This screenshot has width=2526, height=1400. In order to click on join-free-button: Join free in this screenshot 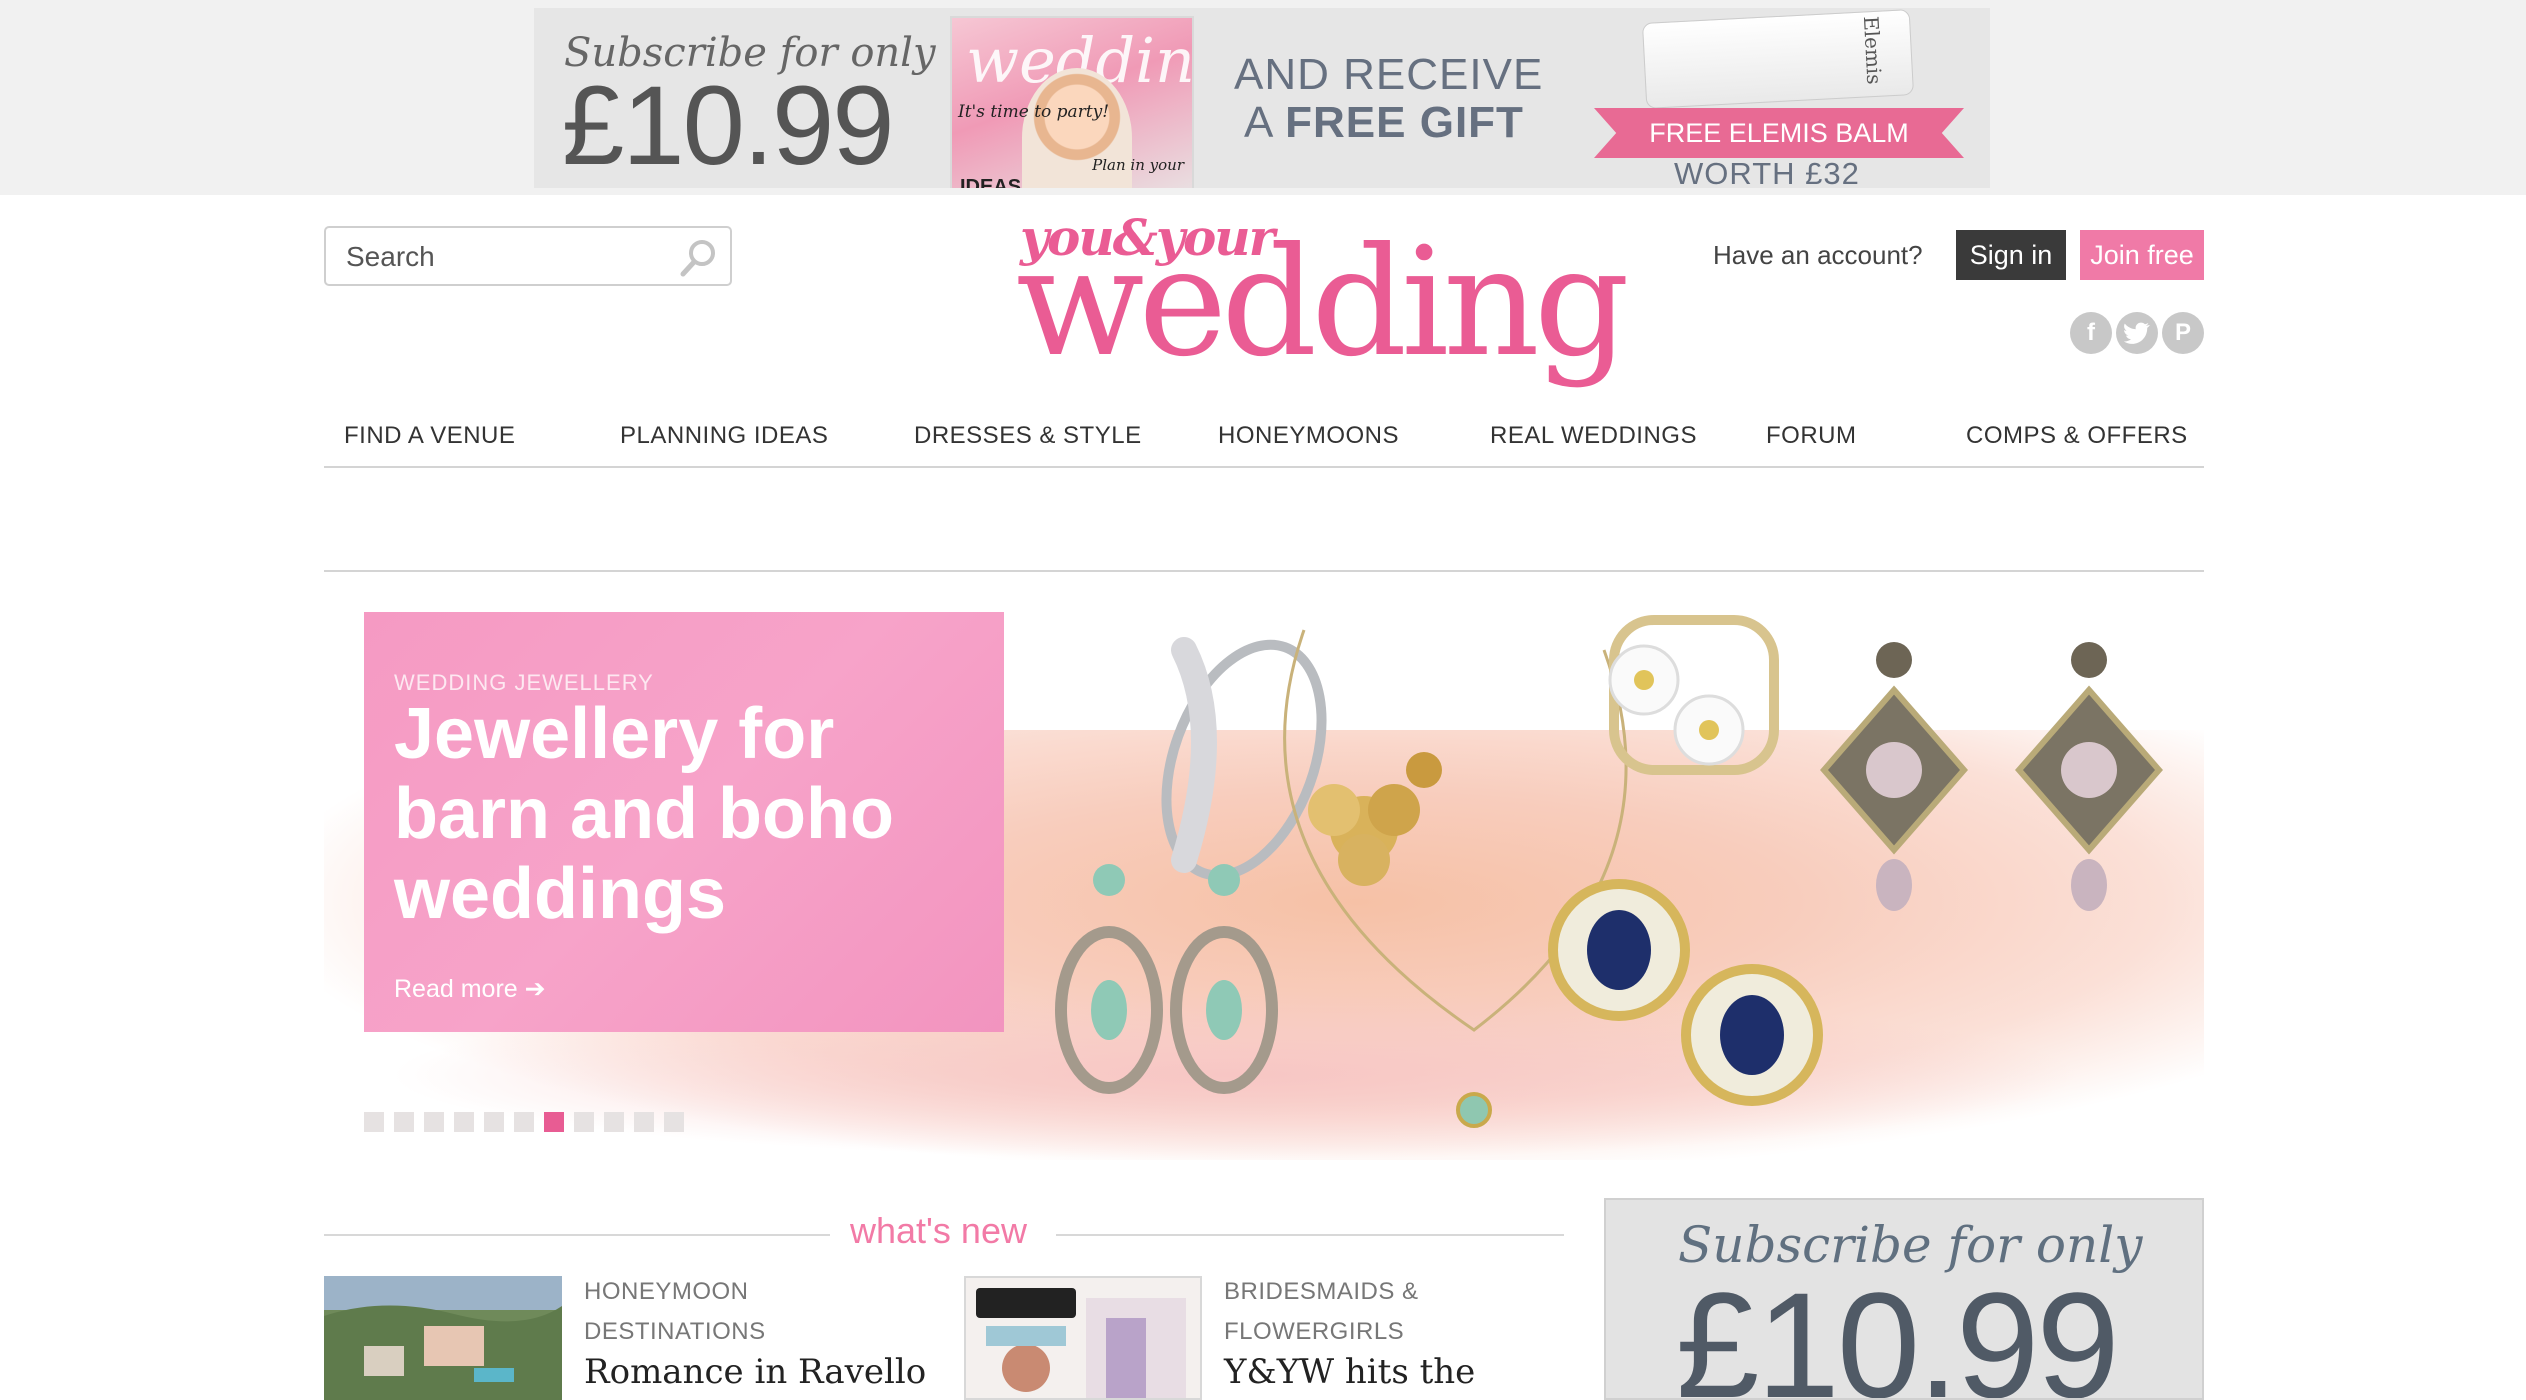, I will do `click(2142, 255)`.